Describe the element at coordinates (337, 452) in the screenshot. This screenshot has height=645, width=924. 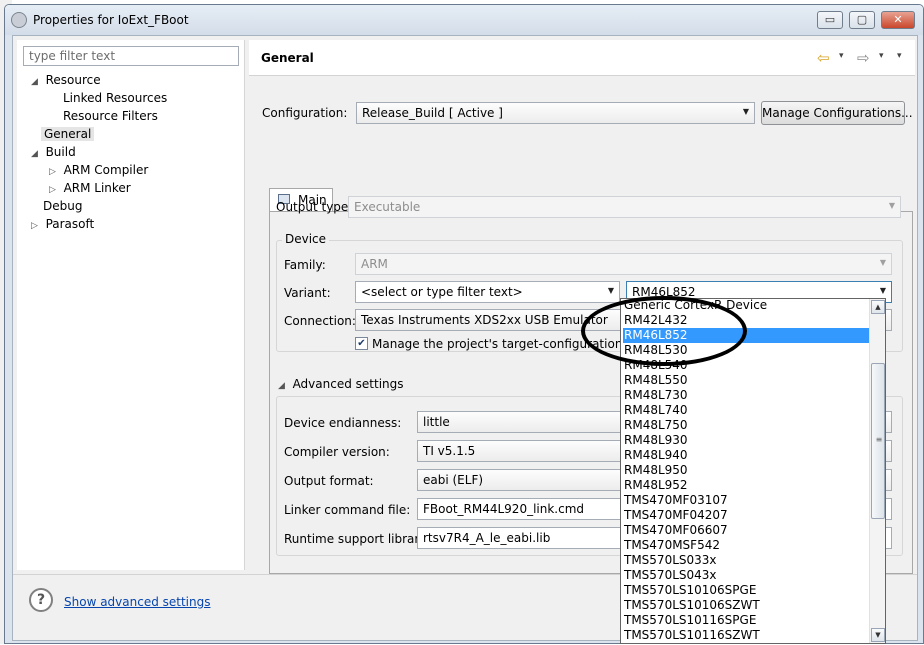
I see `compiler-version-label: Compiler version:` at that location.